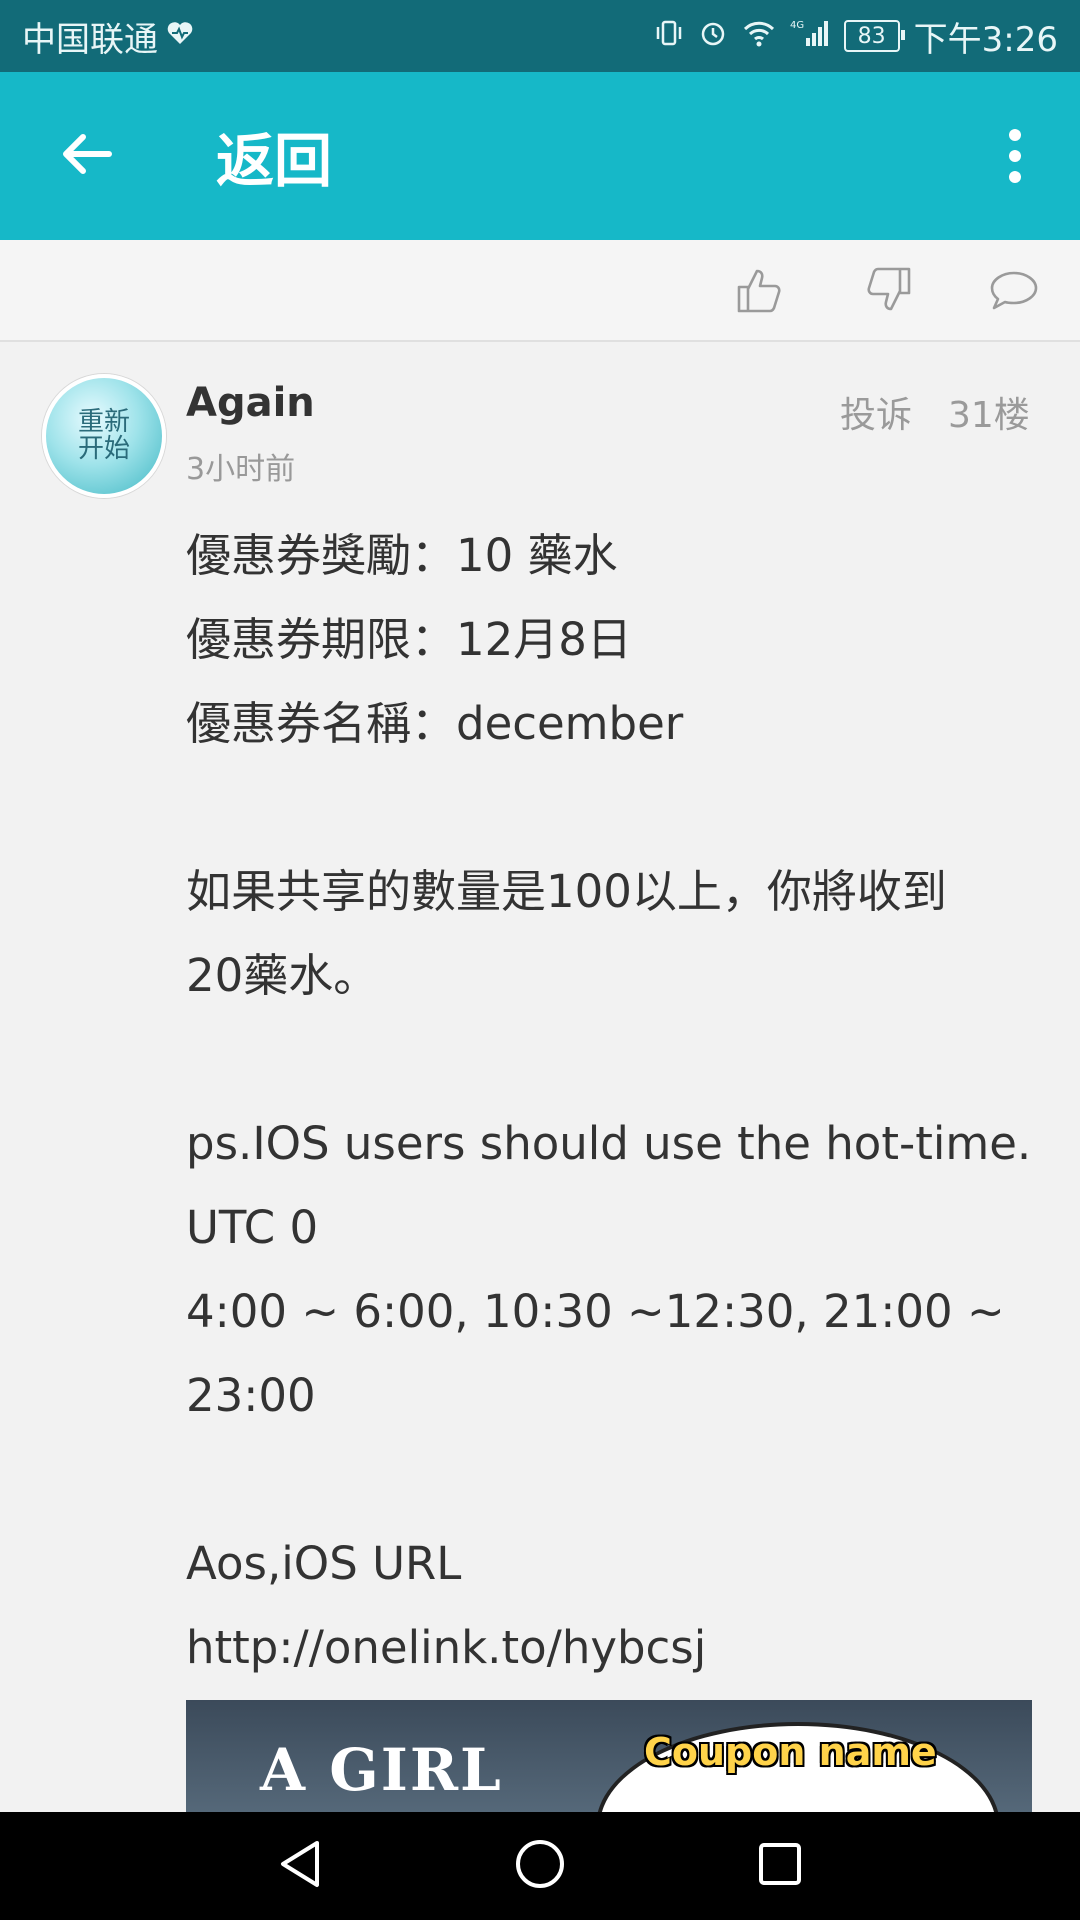 The image size is (1080, 1920). I want to click on status-left: 中国联通, so click(108, 36).